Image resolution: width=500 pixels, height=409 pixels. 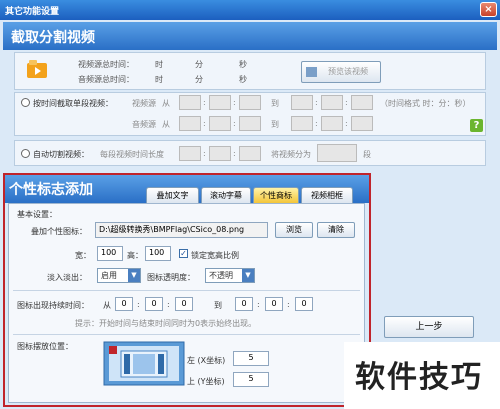 What do you see at coordinates (183, 253) in the screenshot?
I see `lock-ratio-checkbox: ✓` at bounding box center [183, 253].